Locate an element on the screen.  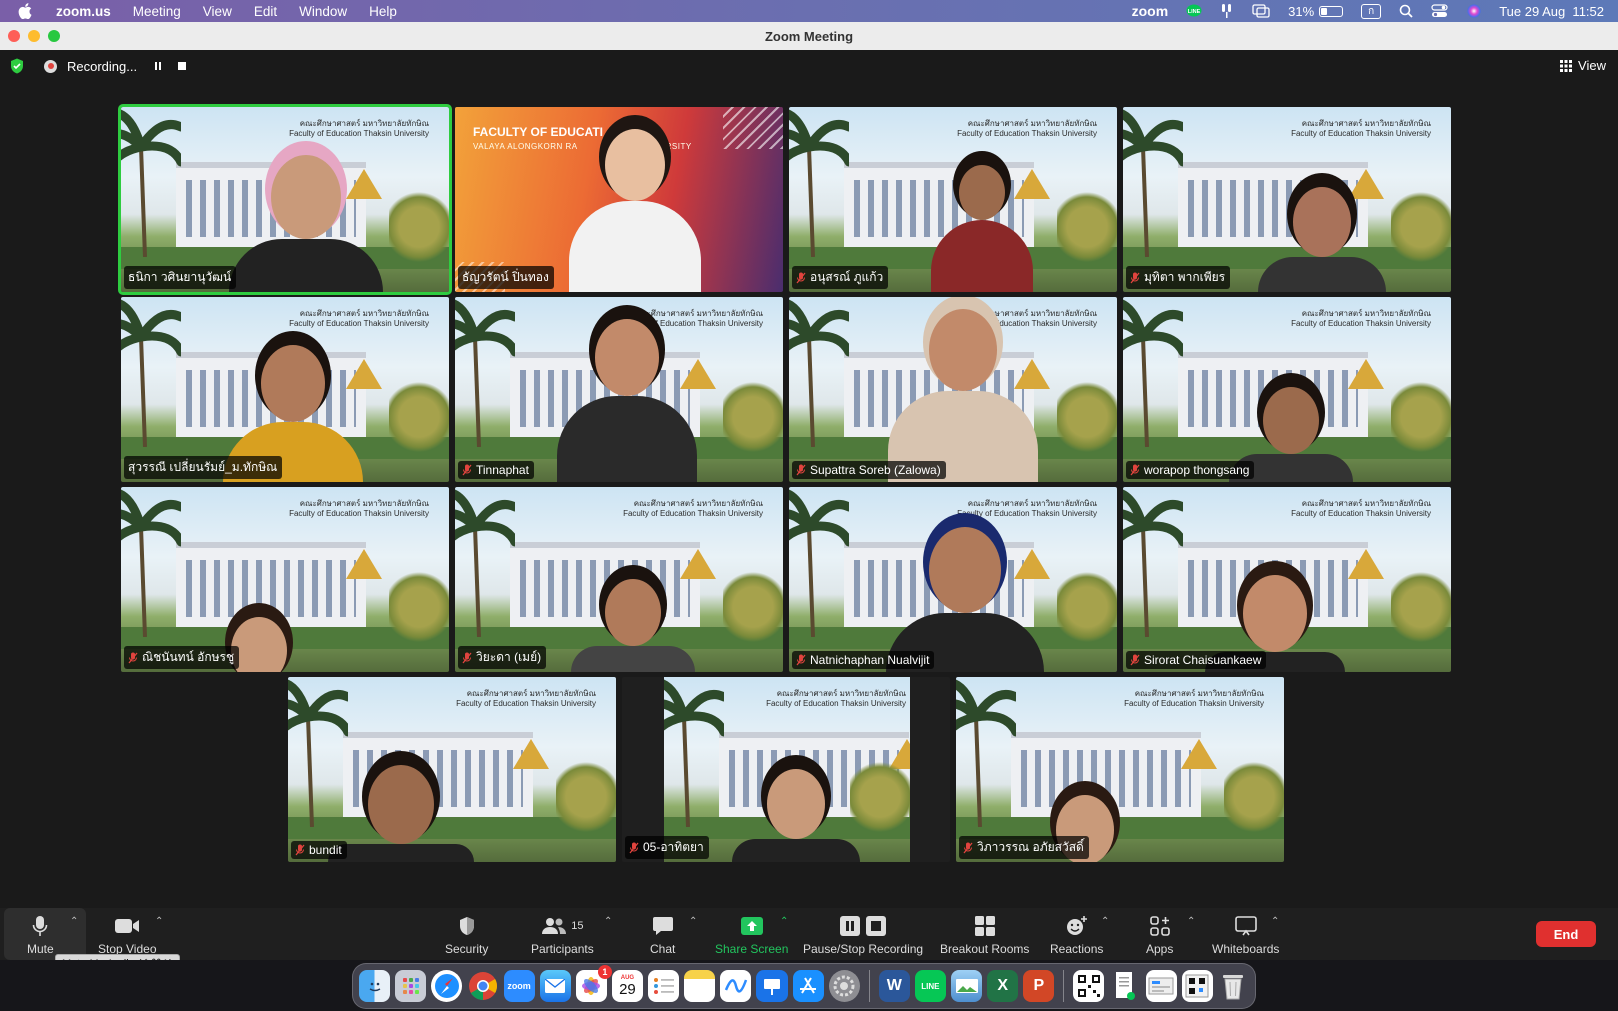
app-store-icon is located at coordinates (808, 986).